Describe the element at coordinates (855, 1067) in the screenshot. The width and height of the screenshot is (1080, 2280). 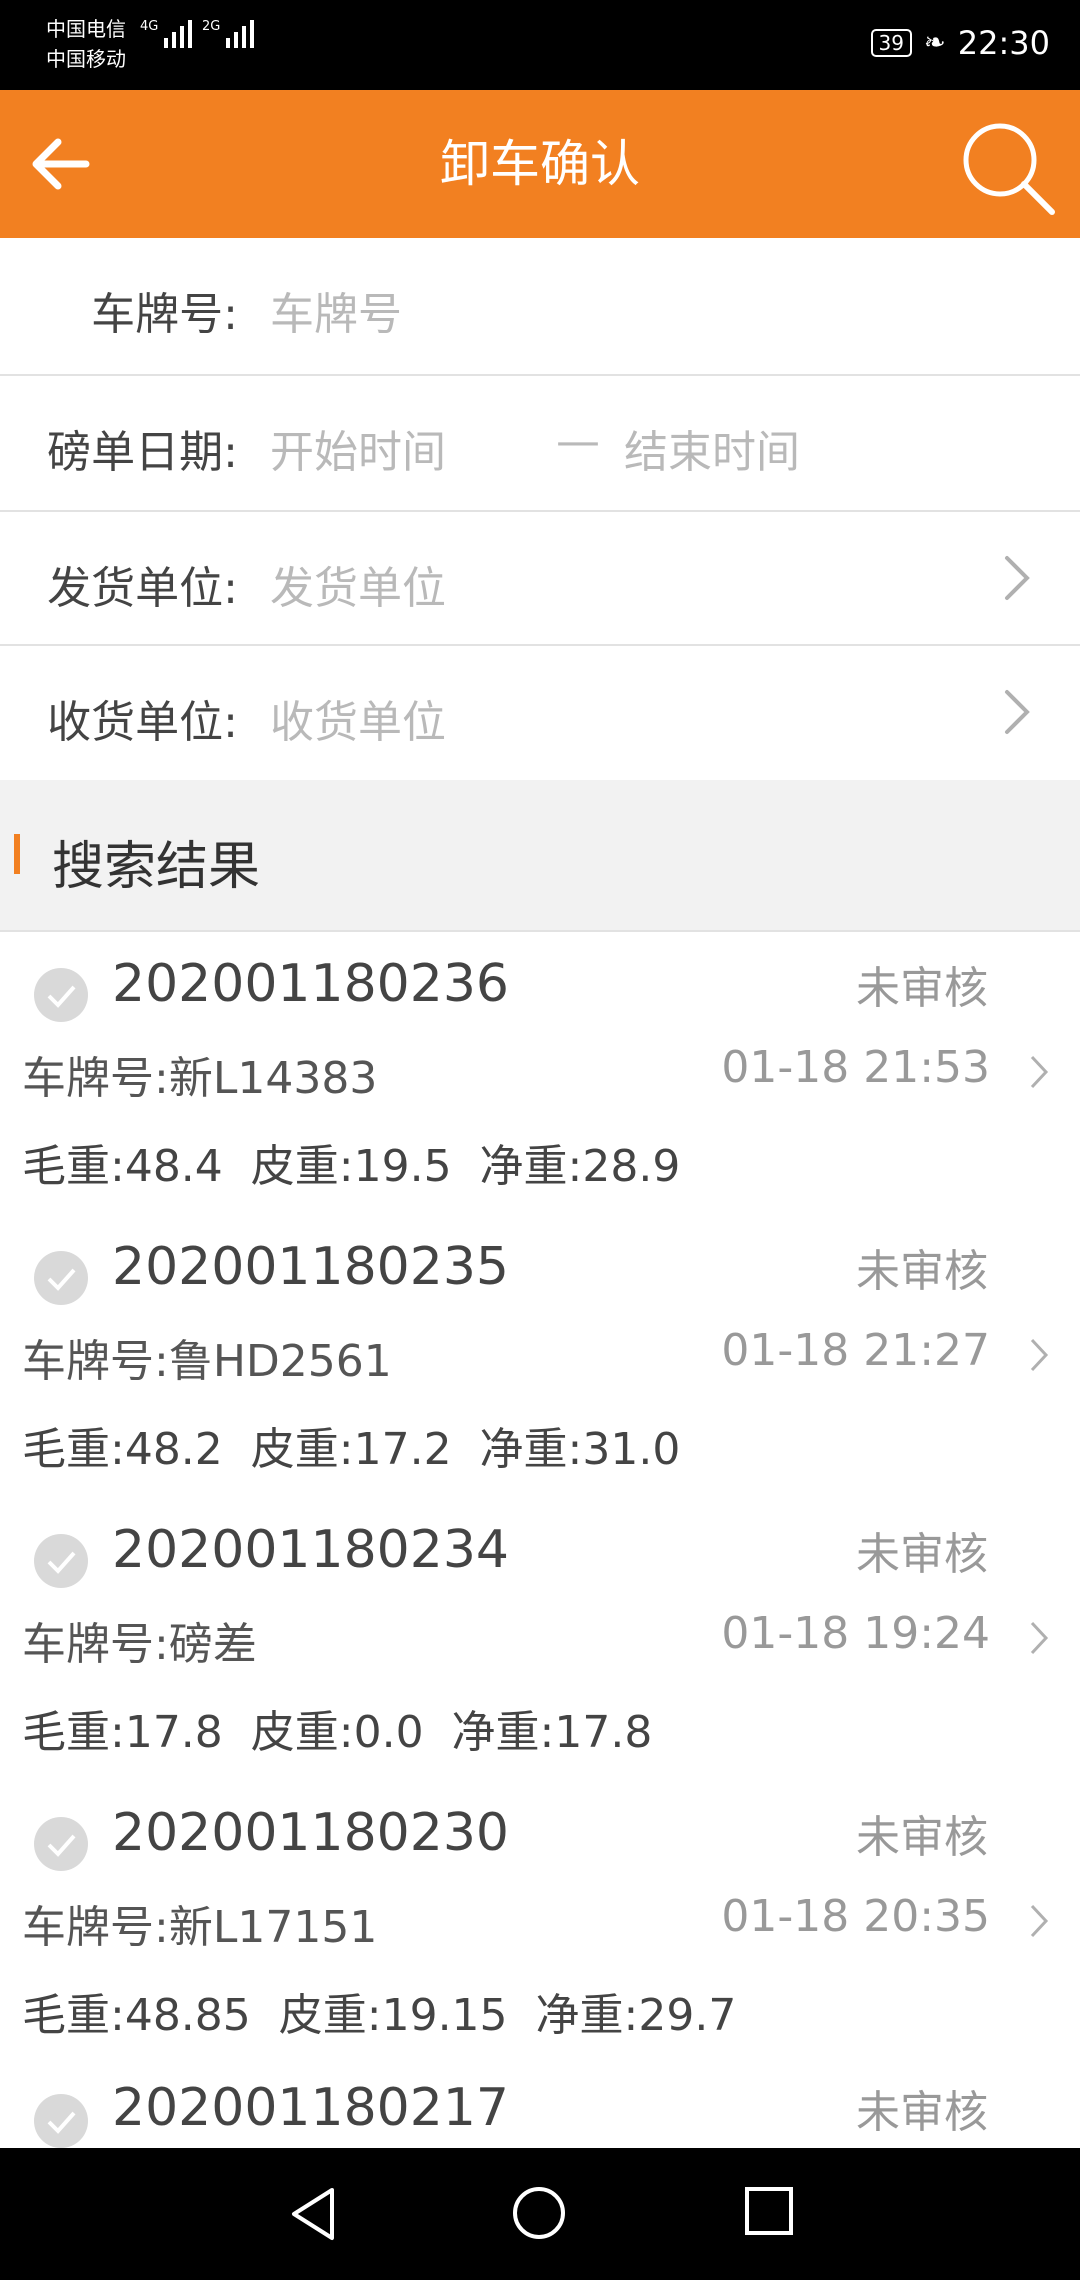
I see `record-time: 01-18 21:53` at that location.